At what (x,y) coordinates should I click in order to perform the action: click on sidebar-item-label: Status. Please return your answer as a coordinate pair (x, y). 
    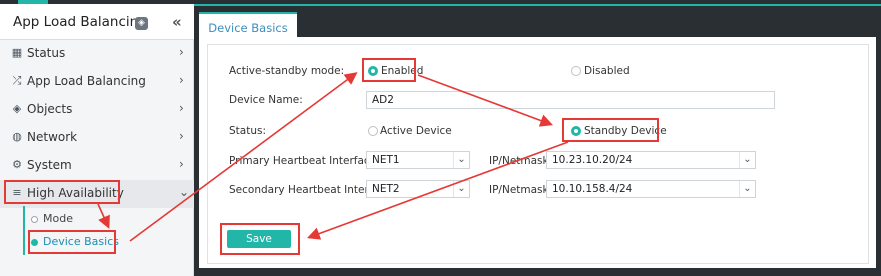
    Looking at the image, I should click on (46, 53).